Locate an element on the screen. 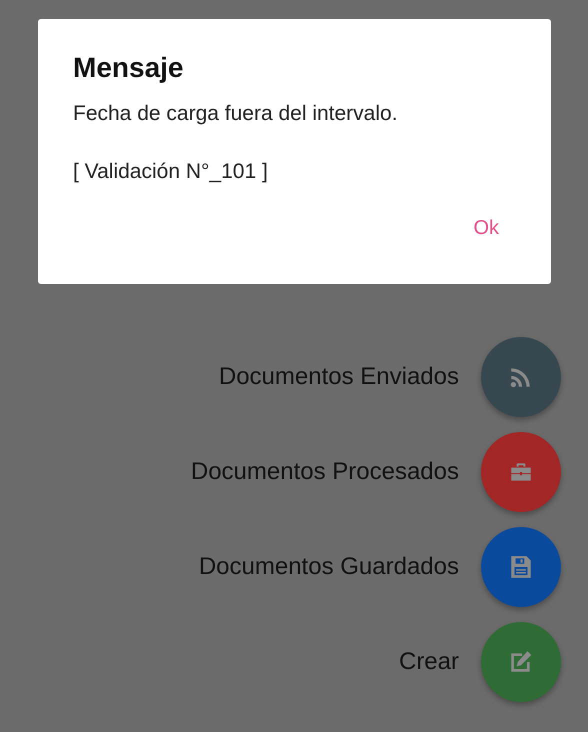 The image size is (588, 732). fab-label: Documentos Enviados is located at coordinates (338, 377).